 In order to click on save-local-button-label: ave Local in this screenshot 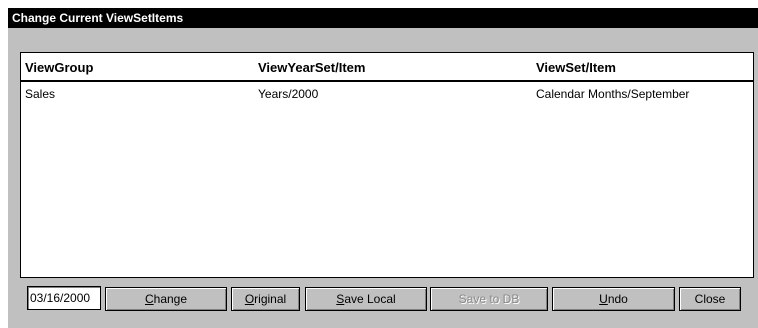, I will do `click(370, 299)`.